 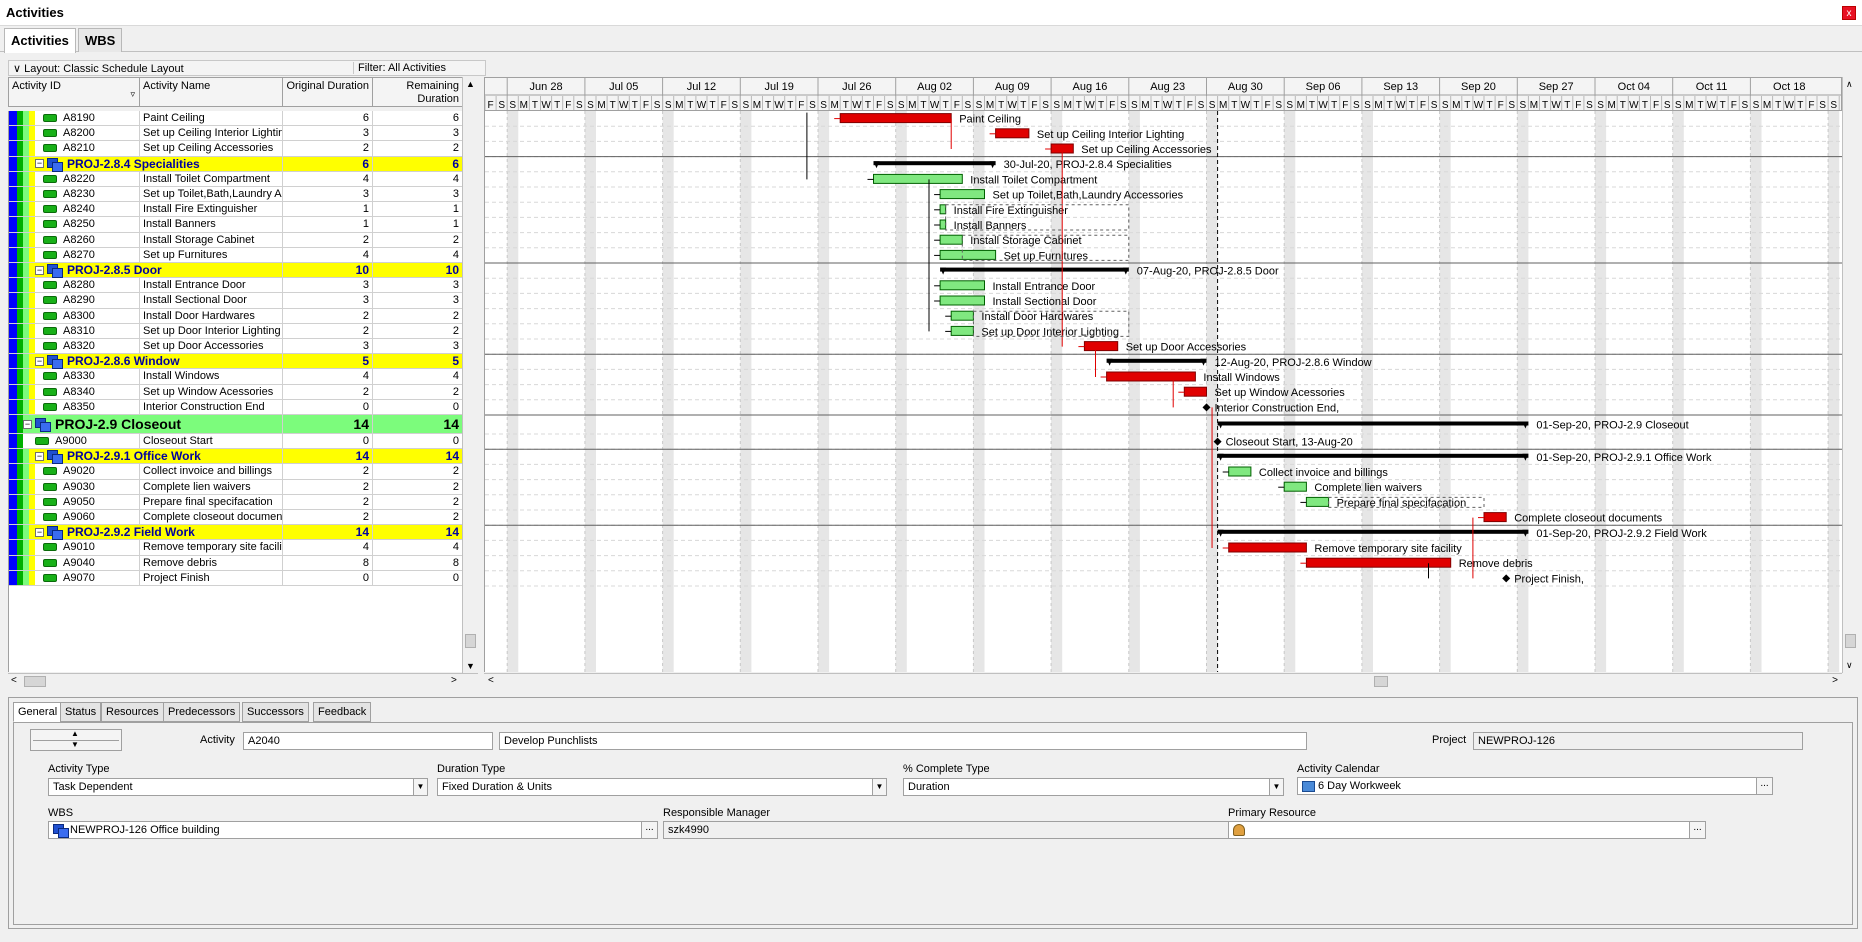 What do you see at coordinates (79, 501) in the screenshot?
I see `activity-id: A9050` at bounding box center [79, 501].